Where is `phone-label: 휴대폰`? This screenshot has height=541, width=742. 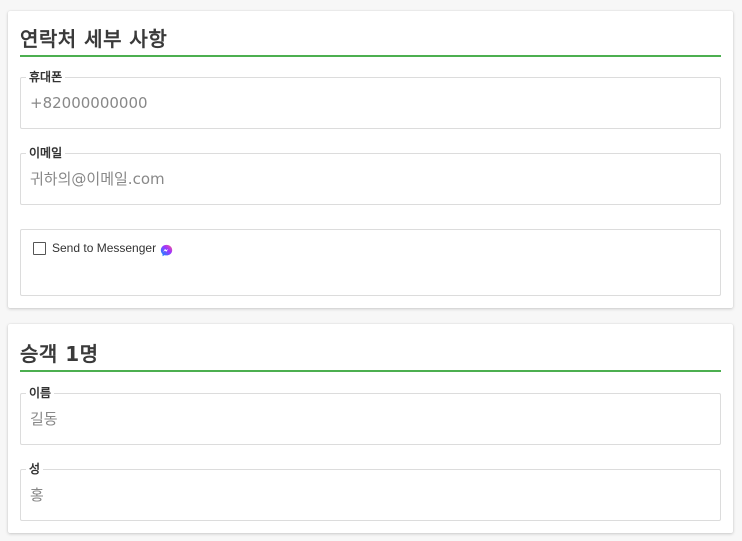
phone-label: 휴대폰 is located at coordinates (46, 77).